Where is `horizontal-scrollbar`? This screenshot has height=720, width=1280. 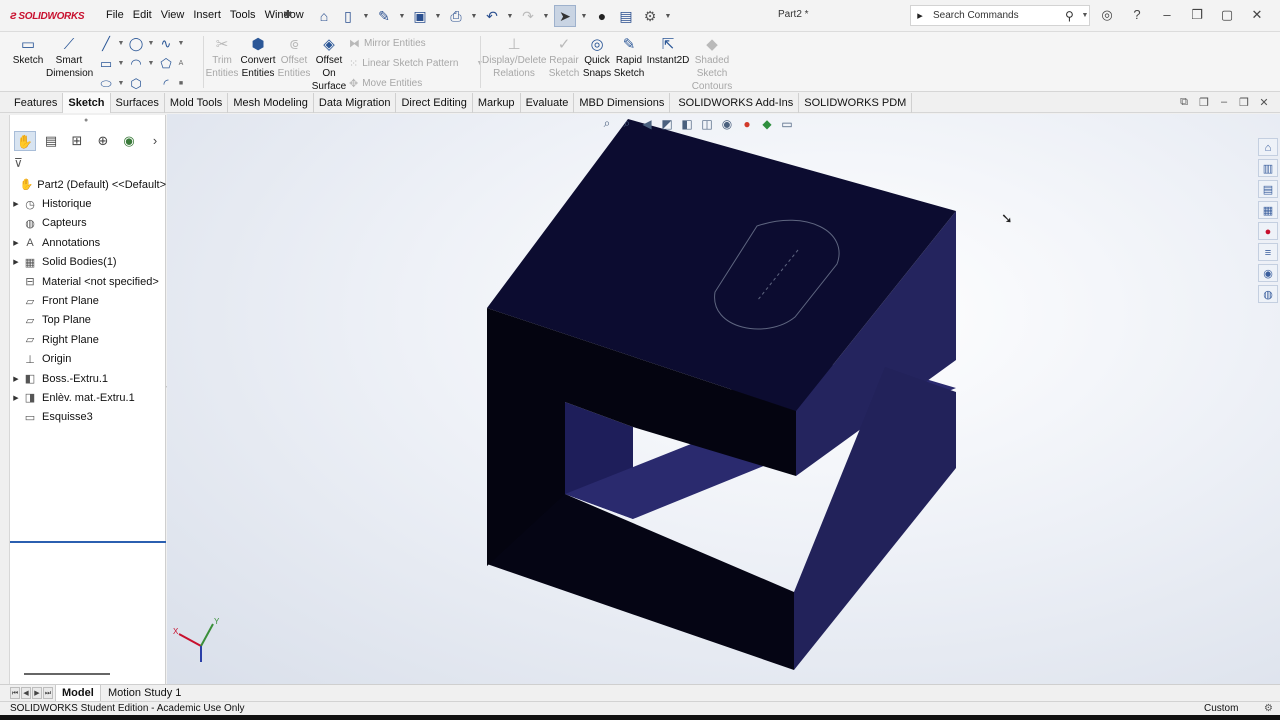
horizontal-scrollbar is located at coordinates (67, 674).